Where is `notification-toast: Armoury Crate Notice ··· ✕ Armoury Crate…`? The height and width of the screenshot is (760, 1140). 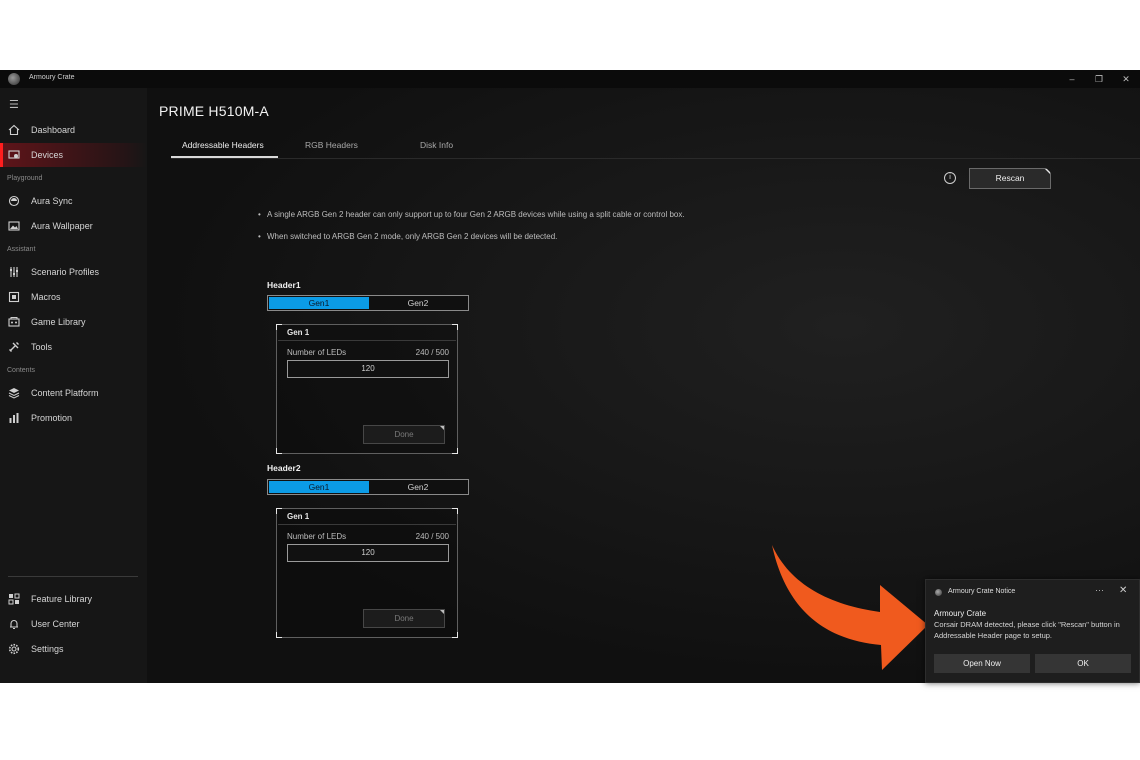 notification-toast: Armoury Crate Notice ··· ✕ Armoury Crate… is located at coordinates (1032, 631).